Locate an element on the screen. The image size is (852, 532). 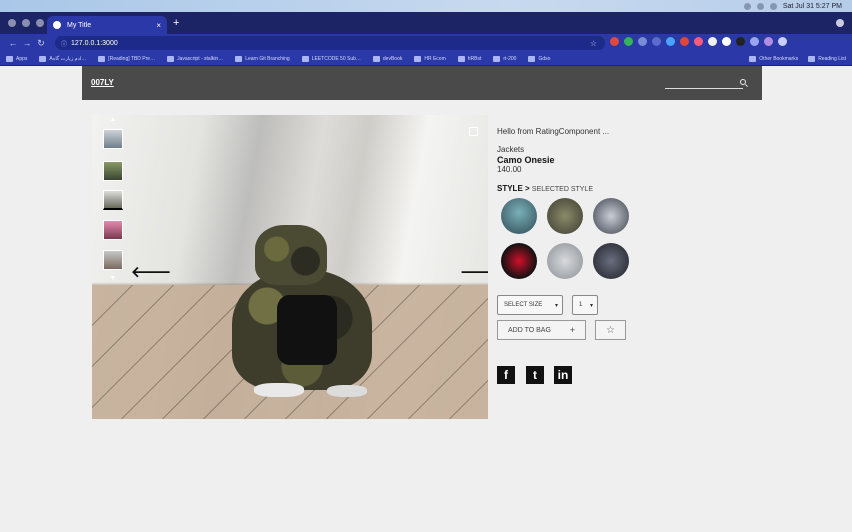
zoom-window-button is located at coordinates (40, 23).